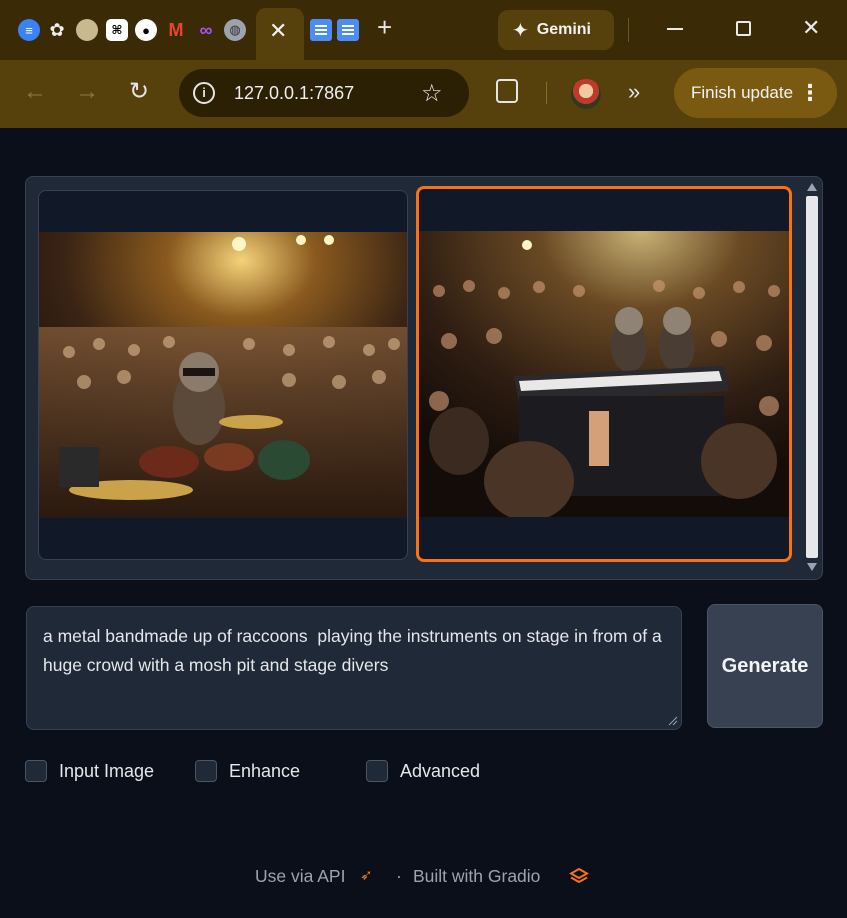  I want to click on openai-icon: ✿, so click(57, 30).